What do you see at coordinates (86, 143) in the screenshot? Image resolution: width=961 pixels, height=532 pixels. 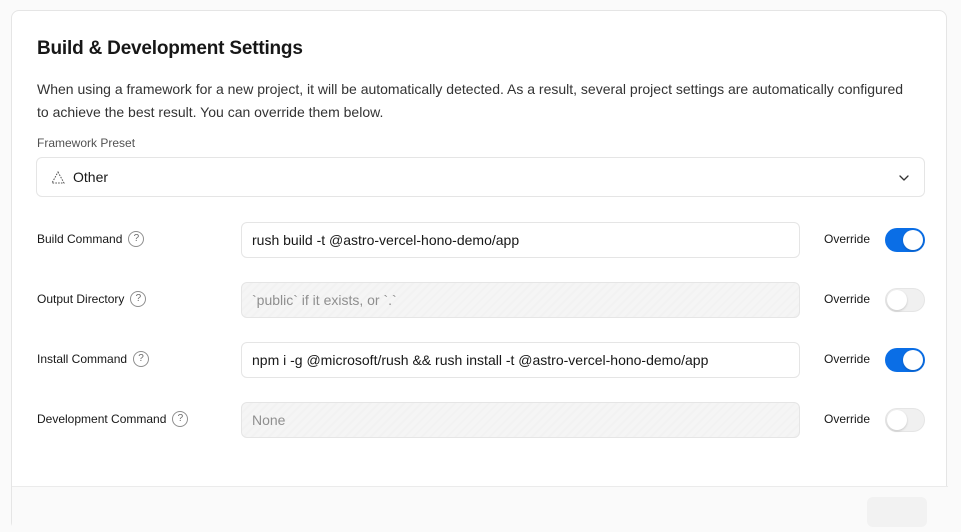 I see `framework-preset-label: Framework Preset` at bounding box center [86, 143].